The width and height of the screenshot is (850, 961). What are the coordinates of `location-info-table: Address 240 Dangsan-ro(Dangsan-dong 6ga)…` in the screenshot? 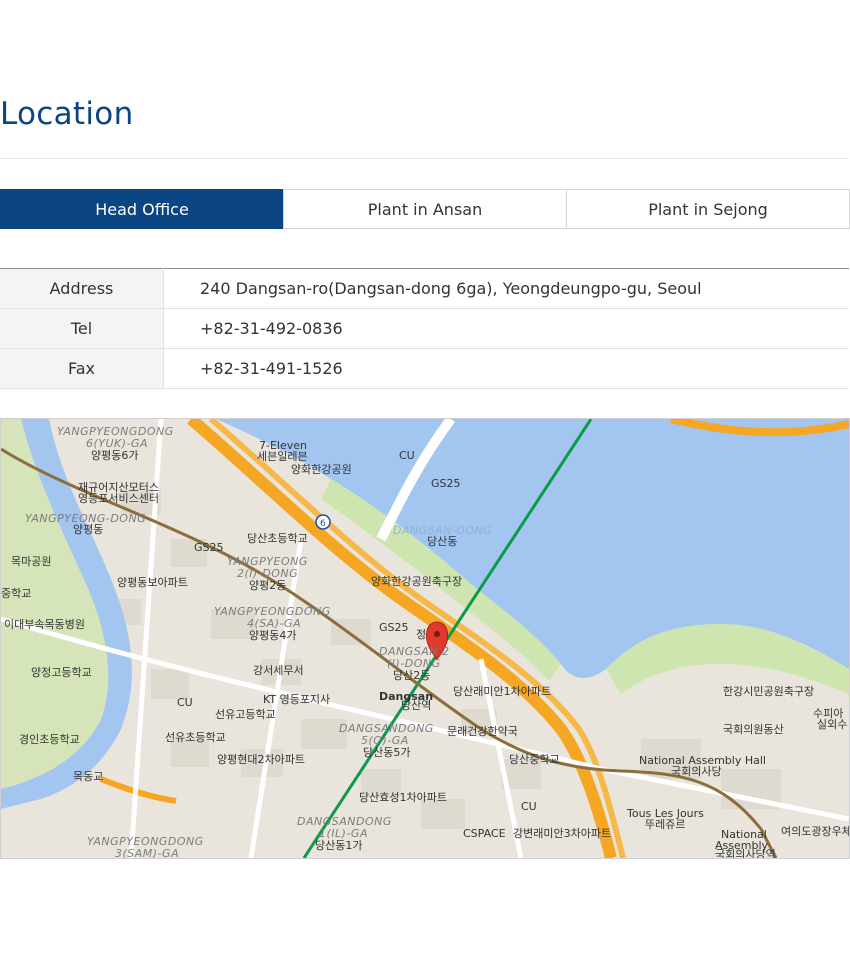 It's located at (424, 328).